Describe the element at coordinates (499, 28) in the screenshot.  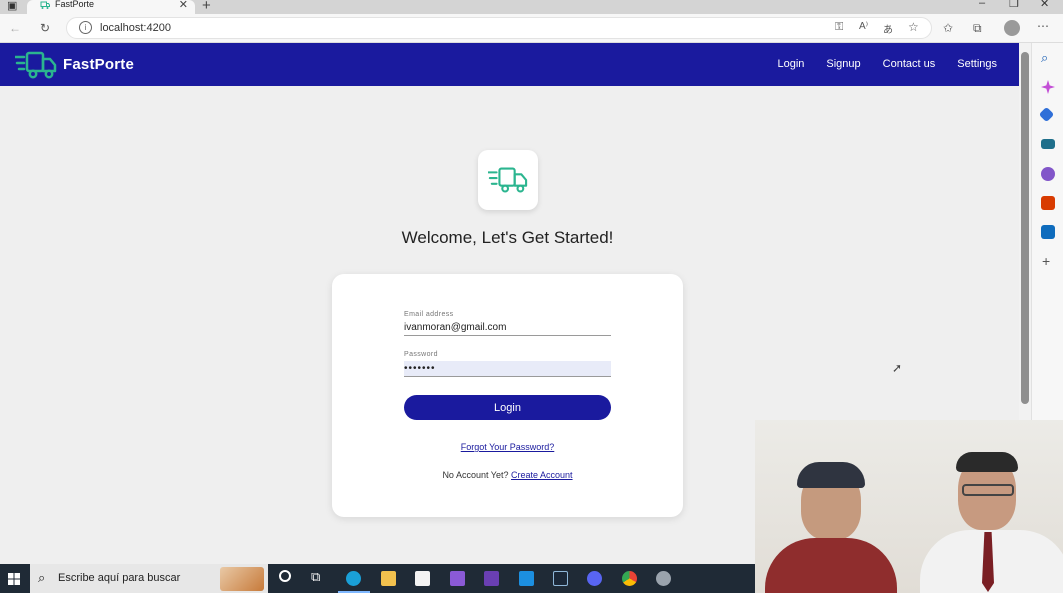
I see `address-bar: i localhost:4200 ⚿ A⁾ あ ☆` at that location.